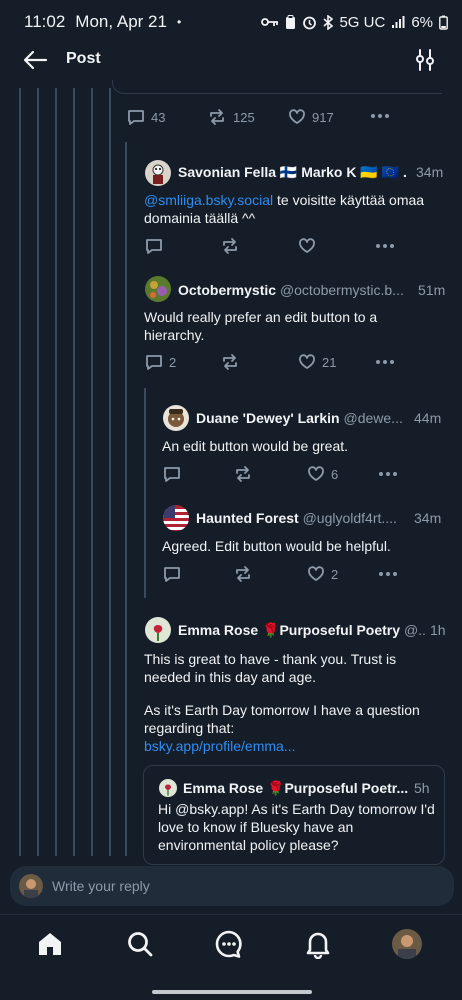 Image resolution: width=462 pixels, height=1000 pixels. I want to click on reply-composer, so click(232, 886).